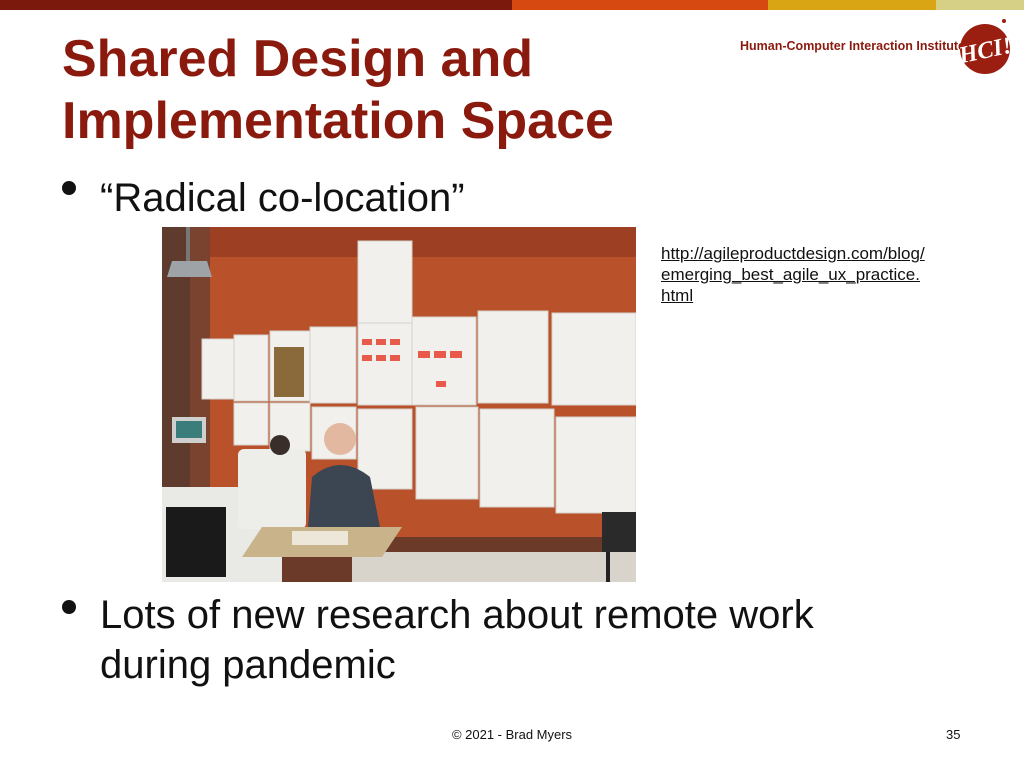 The width and height of the screenshot is (1024, 768). Describe the element at coordinates (512, 734) in the screenshot. I see `footer-copyright: © 2021 - Brad Myers` at that location.